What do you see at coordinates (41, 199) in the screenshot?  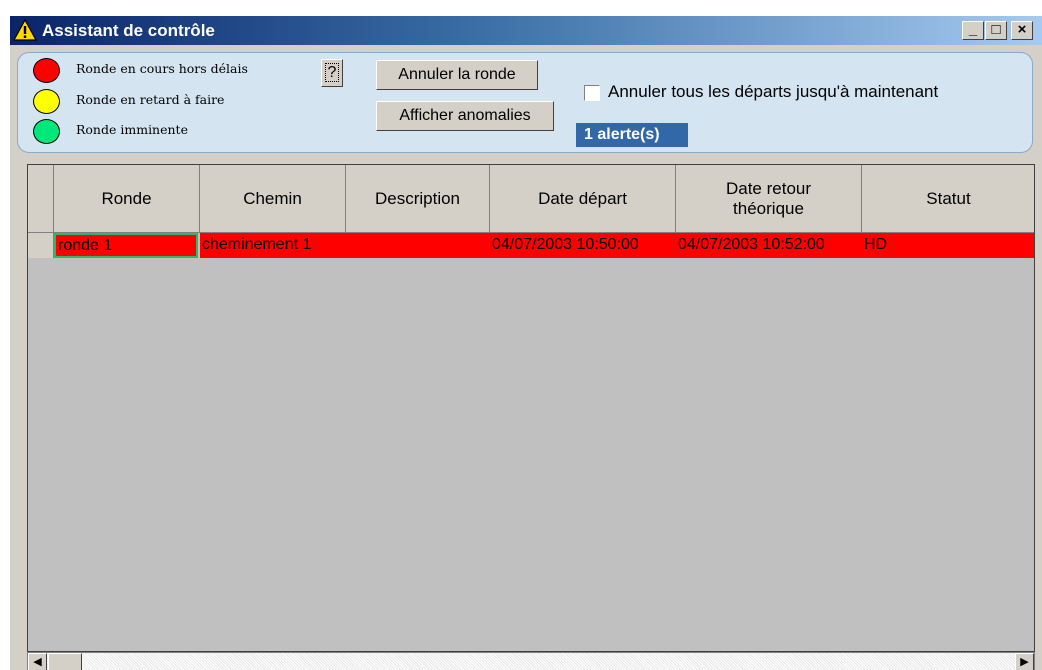 I see `header-corner` at bounding box center [41, 199].